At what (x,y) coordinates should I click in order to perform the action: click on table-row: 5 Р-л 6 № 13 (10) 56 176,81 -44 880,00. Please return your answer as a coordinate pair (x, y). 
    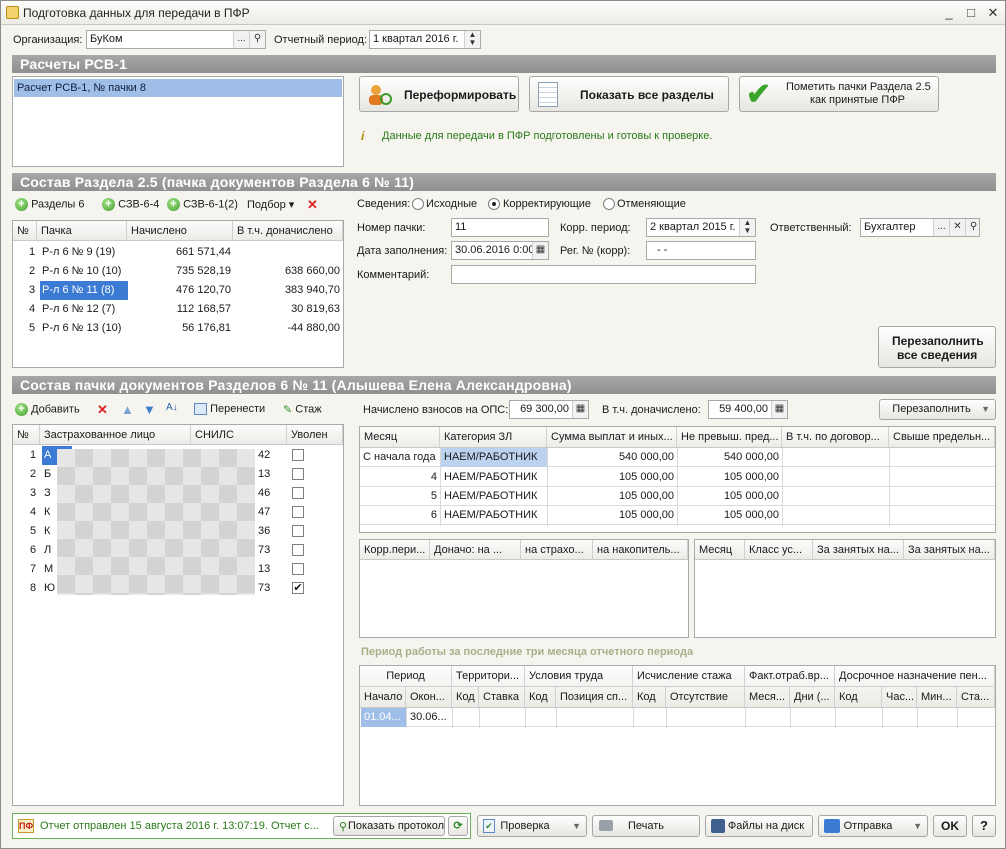
    Looking at the image, I should click on (178, 328).